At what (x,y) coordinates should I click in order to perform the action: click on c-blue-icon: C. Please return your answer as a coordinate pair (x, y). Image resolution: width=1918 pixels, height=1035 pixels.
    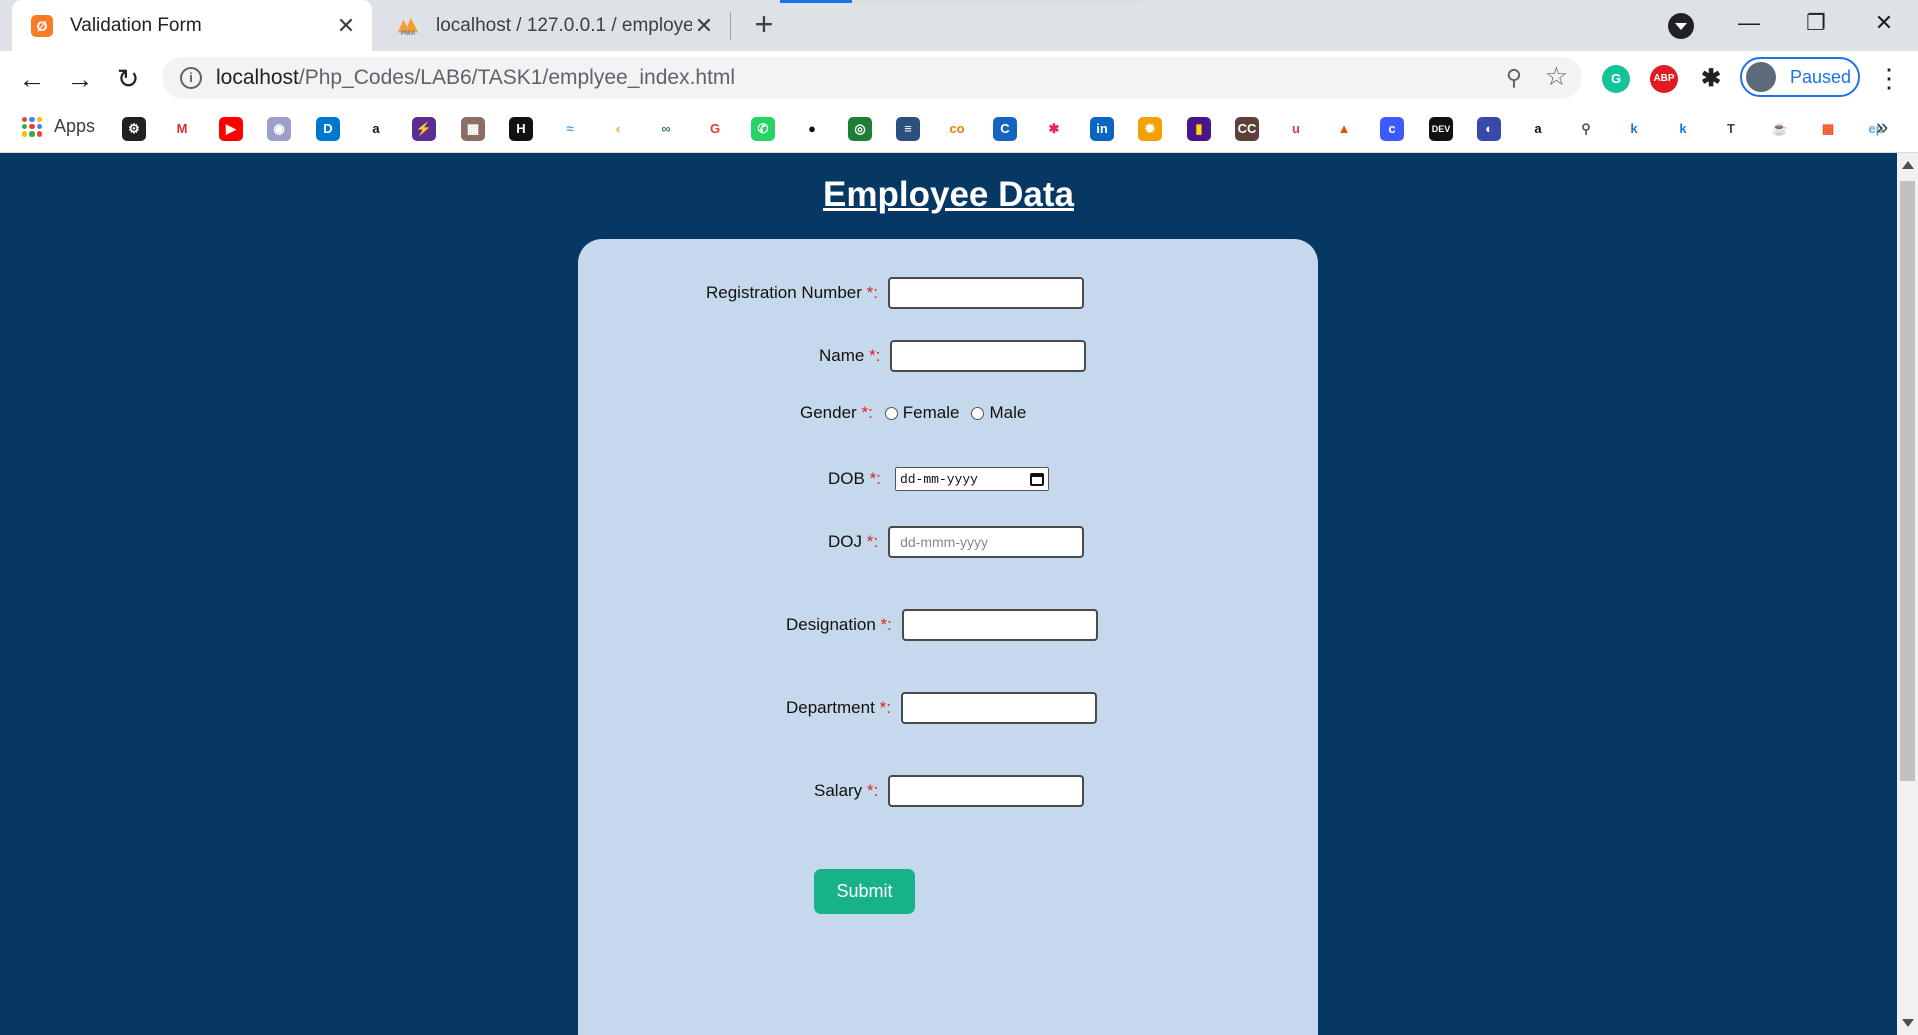
    Looking at the image, I should click on (1005, 129).